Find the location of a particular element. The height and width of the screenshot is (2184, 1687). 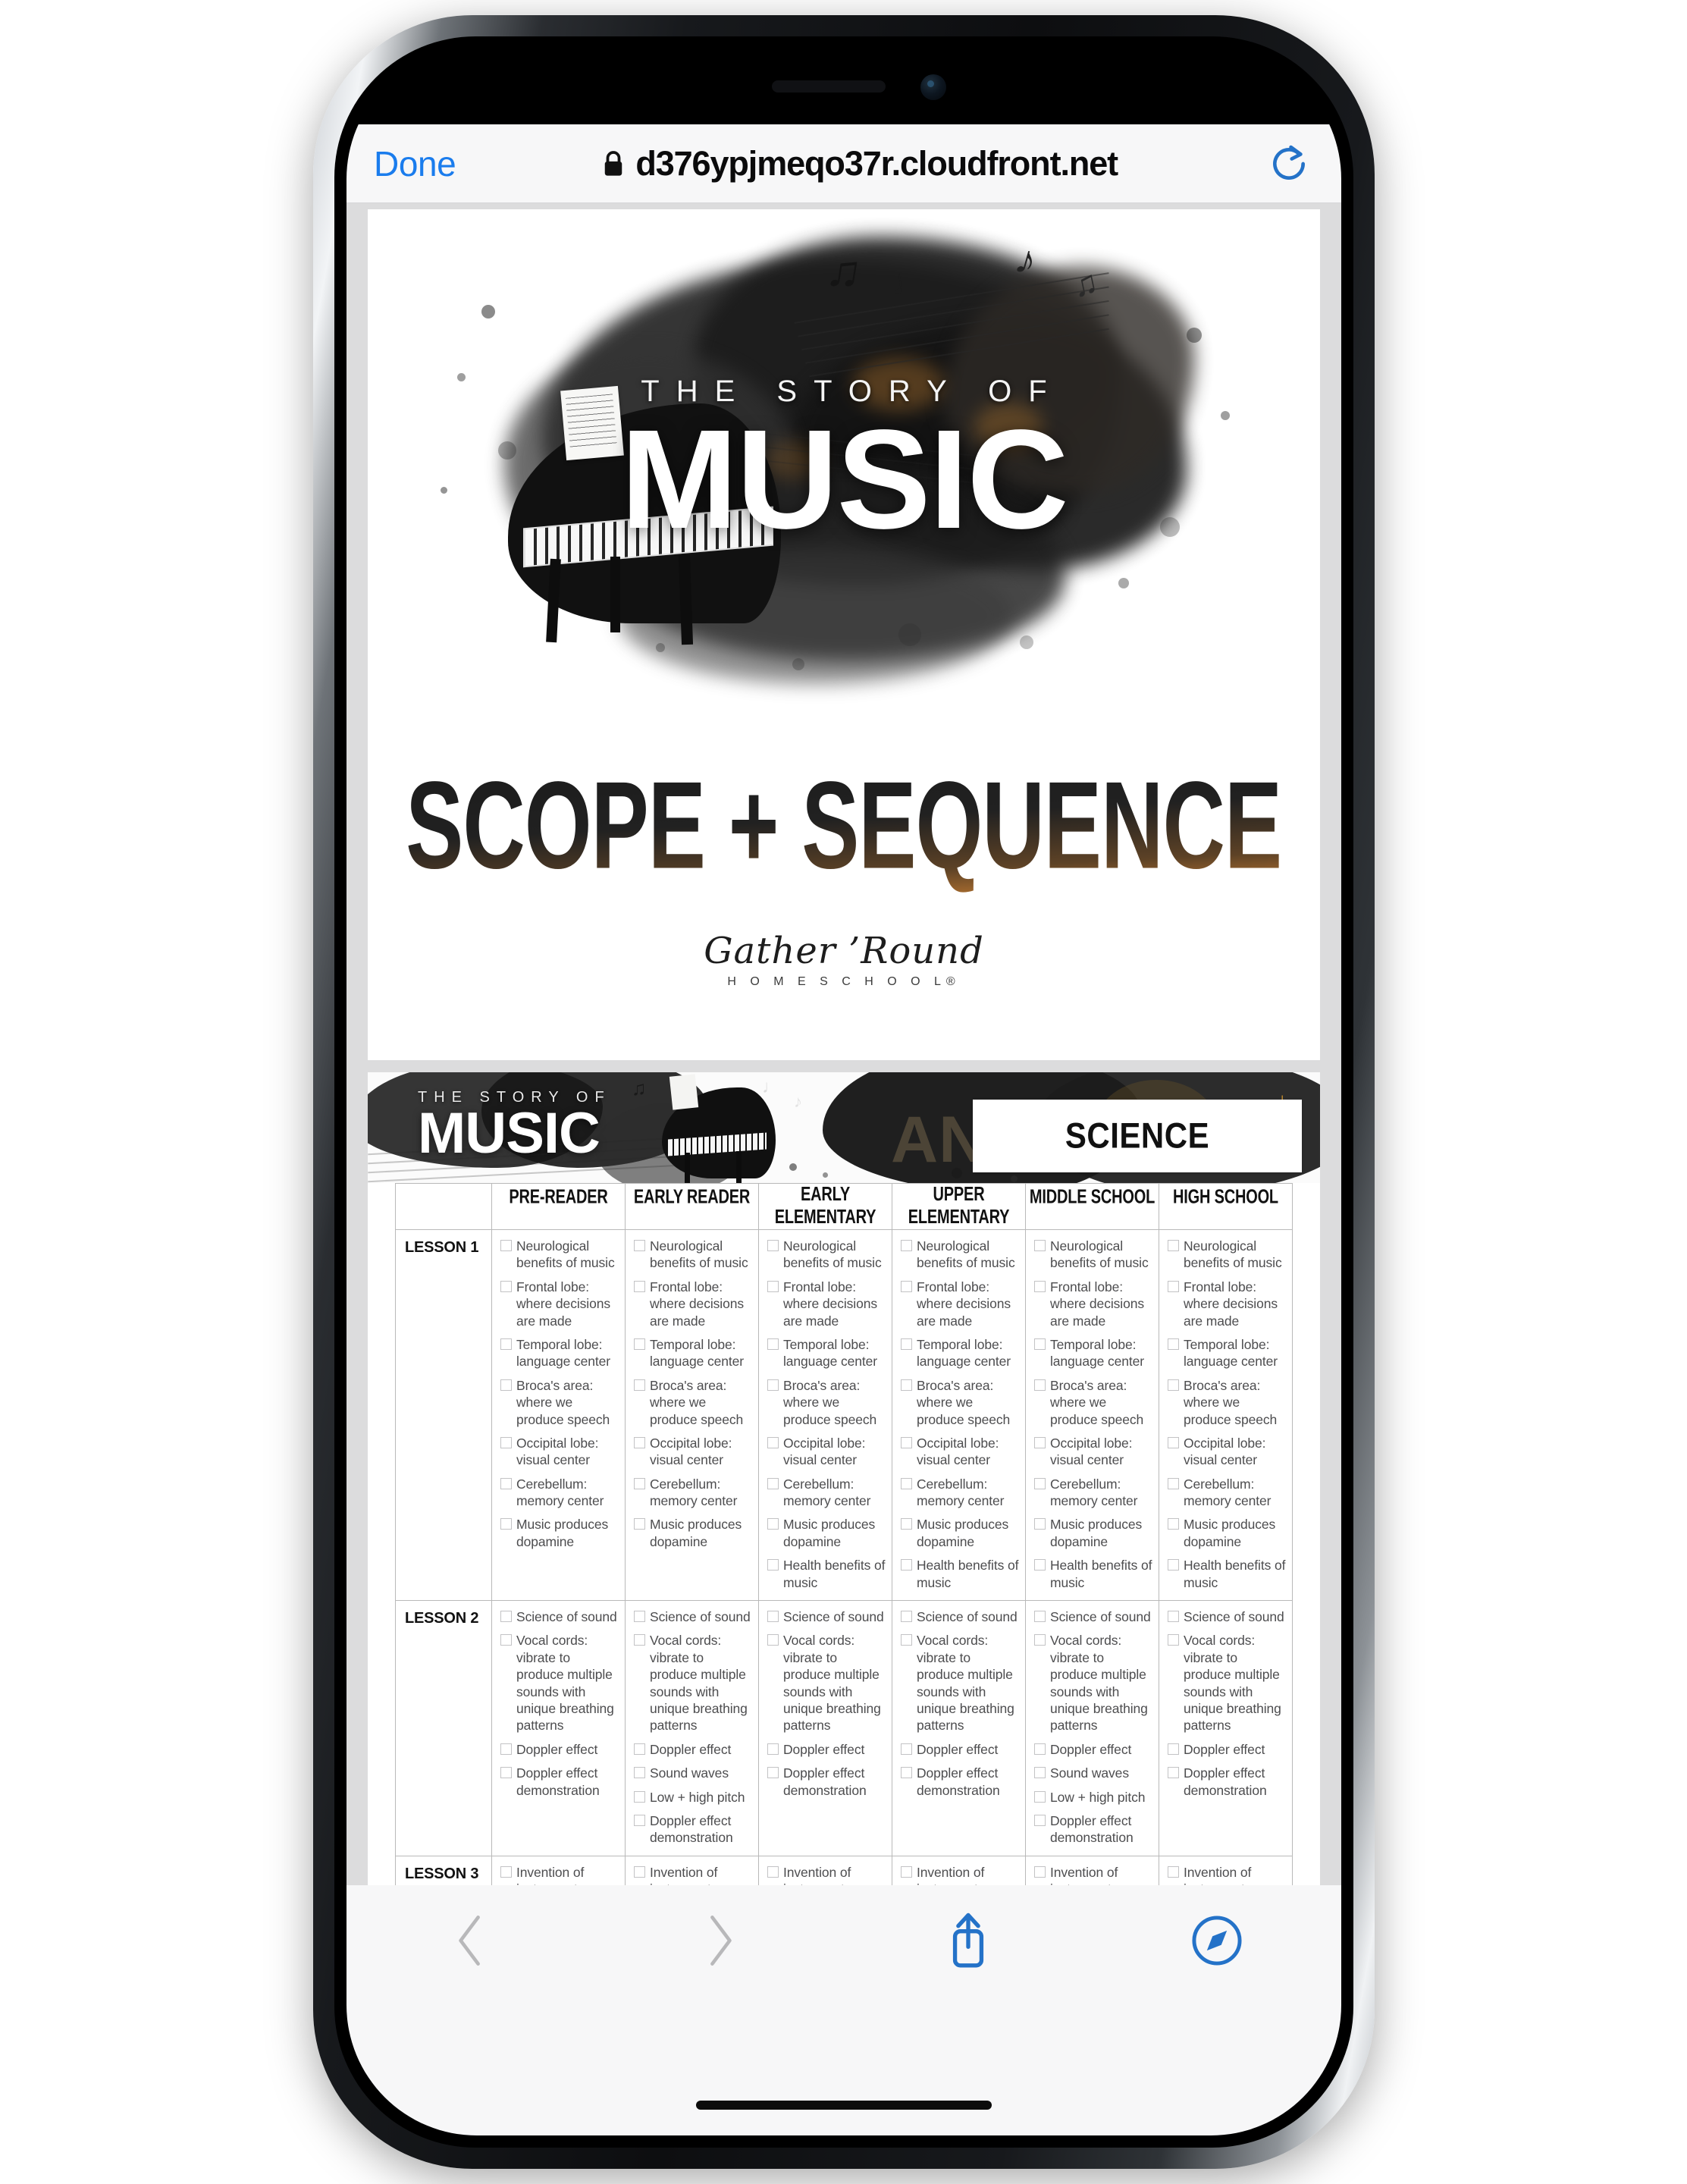

address-bar: d376ypjmeqo37r.cloudfront.net is located at coordinates (859, 164).